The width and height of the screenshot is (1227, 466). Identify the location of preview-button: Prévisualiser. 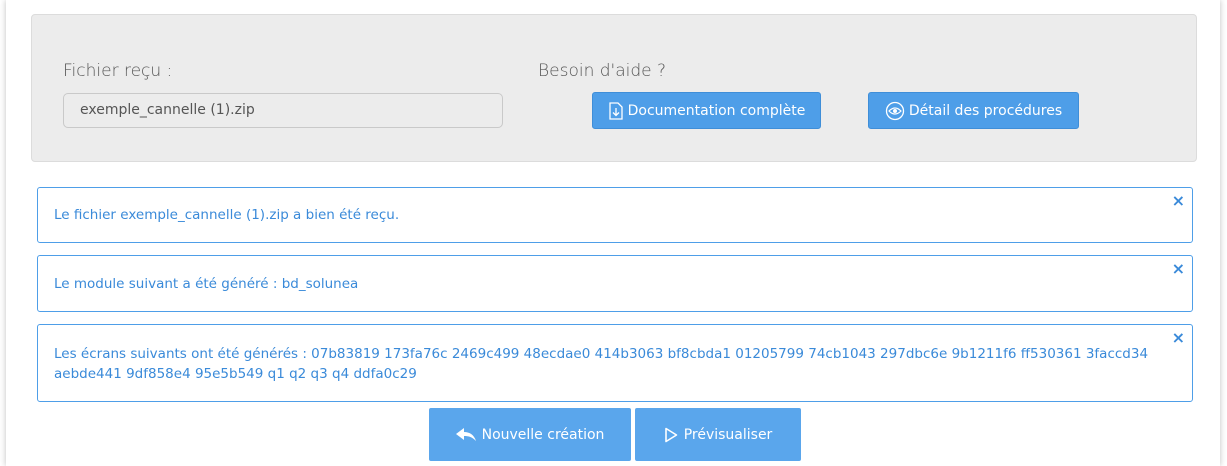
(718, 434).